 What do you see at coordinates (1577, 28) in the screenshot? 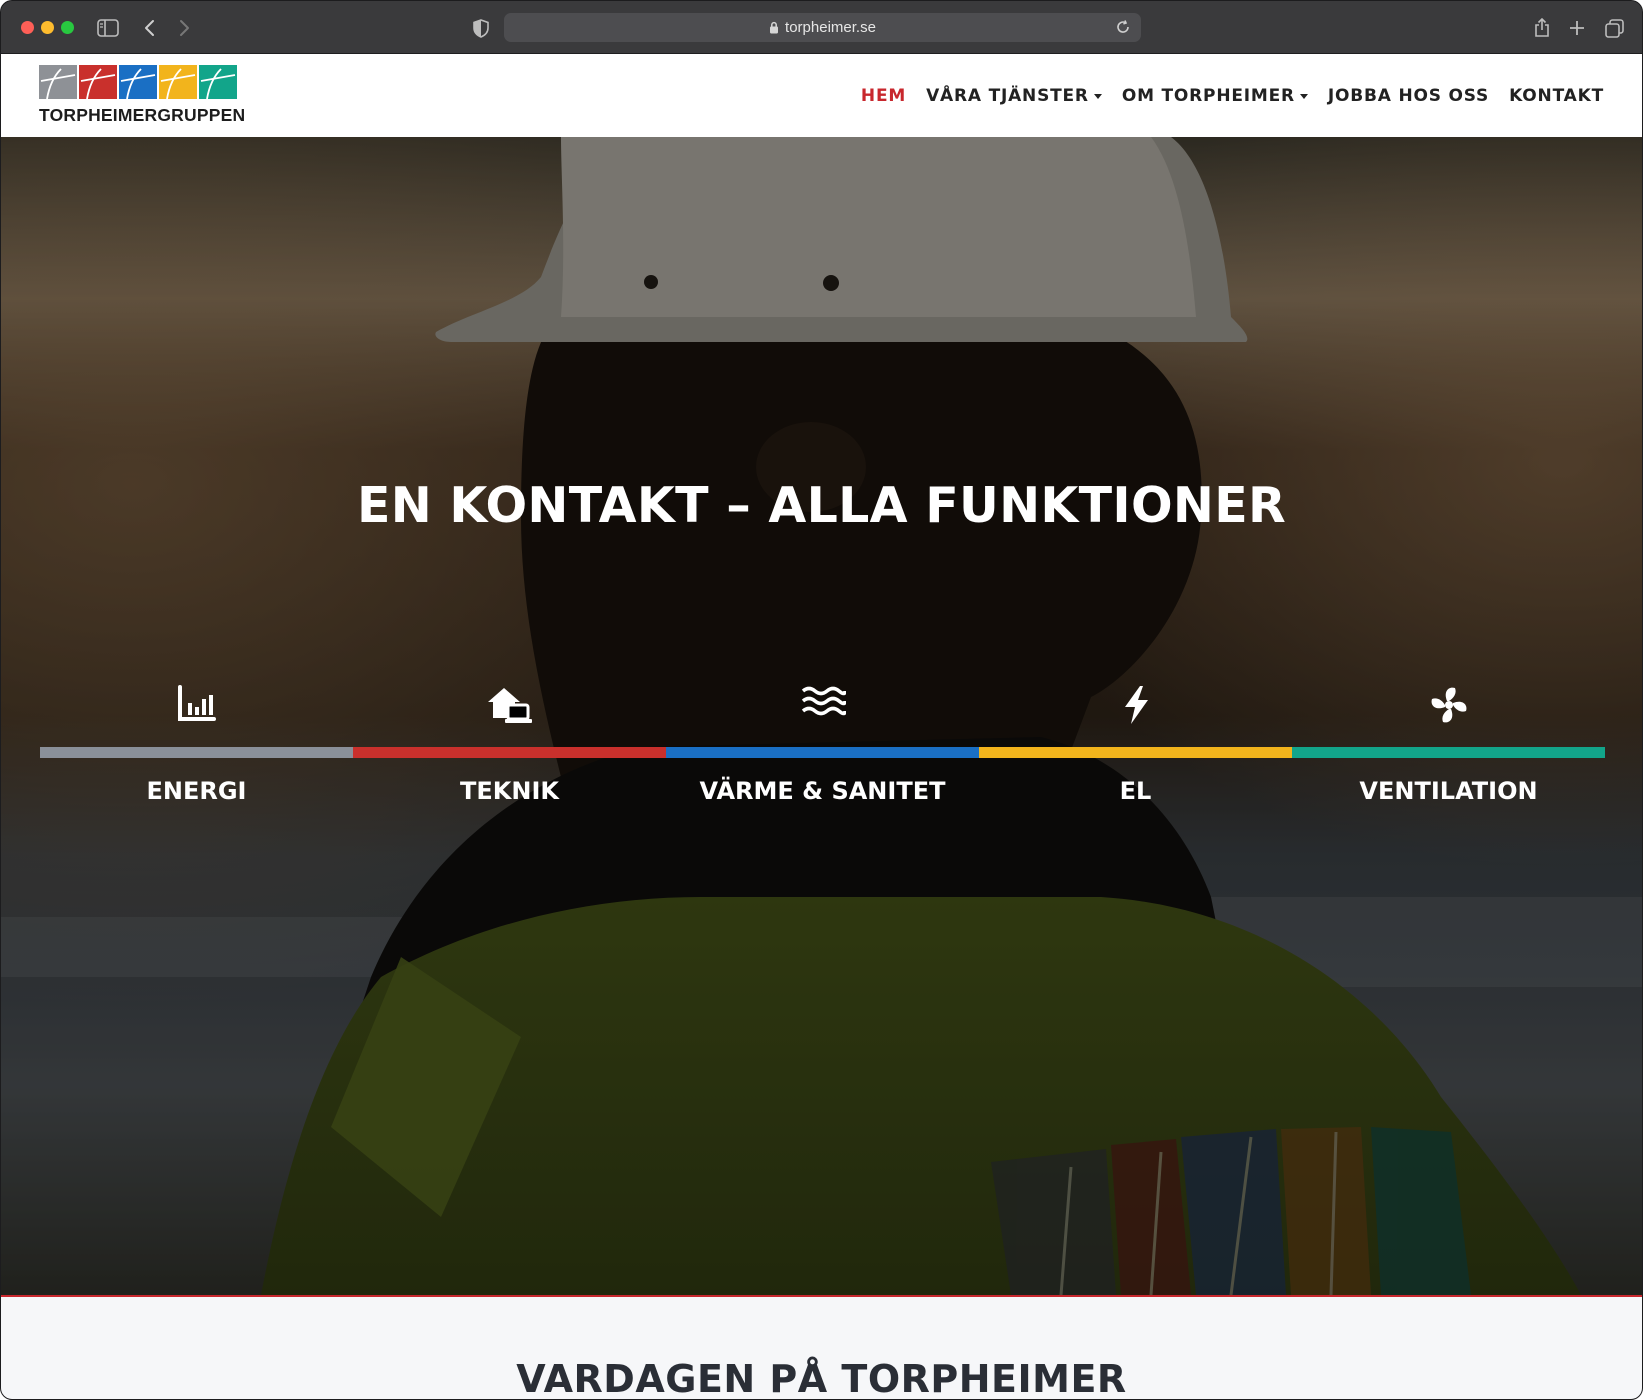
I see `new-tab-icon` at bounding box center [1577, 28].